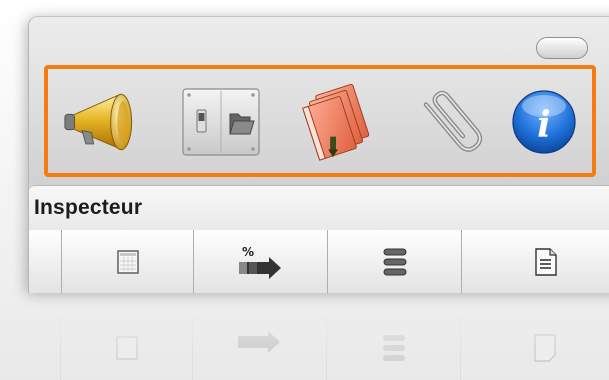  What do you see at coordinates (88, 207) in the screenshot?
I see `panel-title: Inspecteur` at bounding box center [88, 207].